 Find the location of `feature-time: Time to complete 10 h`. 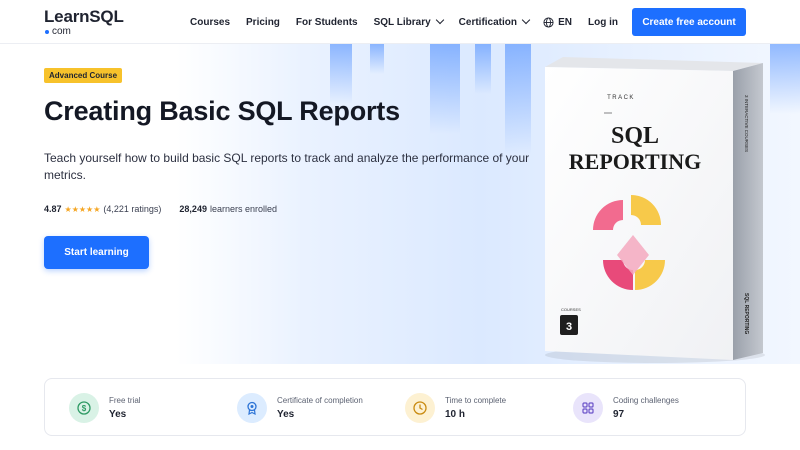

feature-time: Time to complete 10 h is located at coordinates (455, 408).